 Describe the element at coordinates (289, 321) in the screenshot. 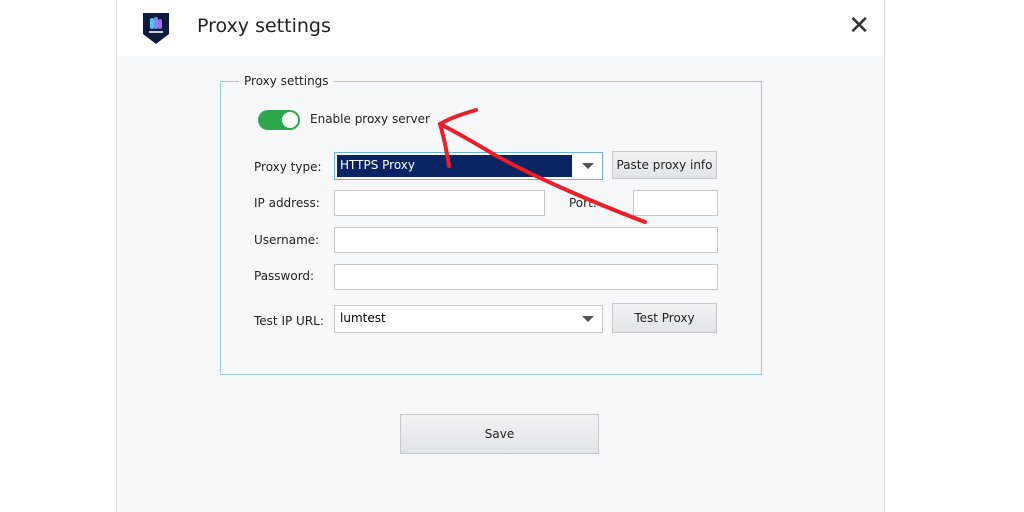

I see `test-ip-url-label: Test IP URL:` at that location.